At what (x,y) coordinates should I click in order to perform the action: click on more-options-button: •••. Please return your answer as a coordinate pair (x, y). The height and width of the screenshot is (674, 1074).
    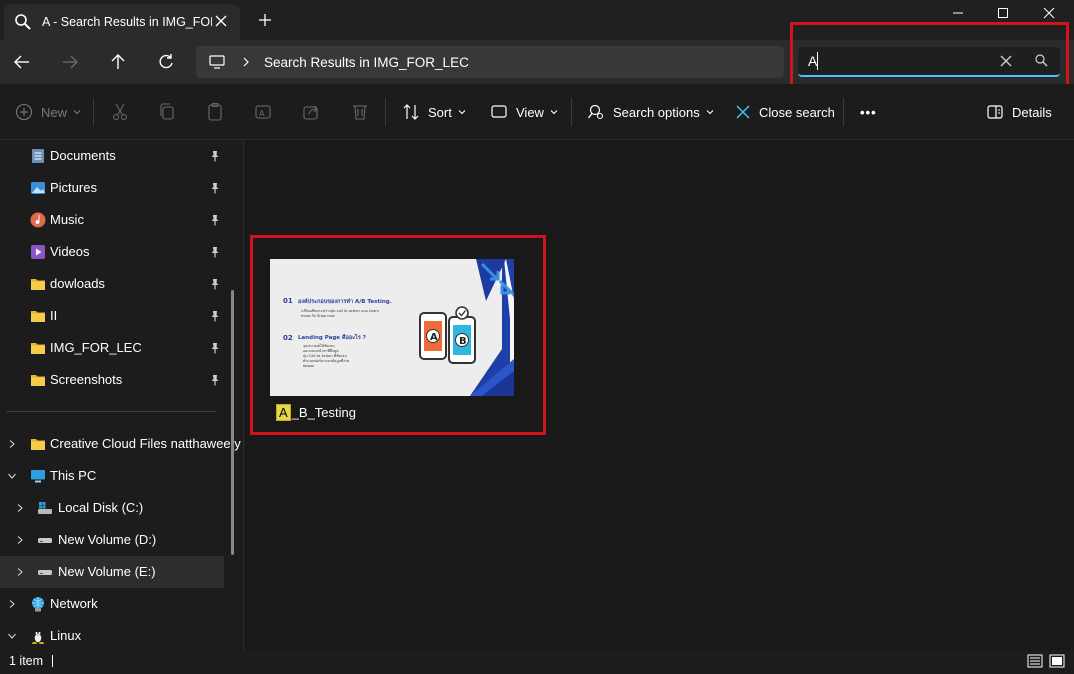
    Looking at the image, I should click on (868, 112).